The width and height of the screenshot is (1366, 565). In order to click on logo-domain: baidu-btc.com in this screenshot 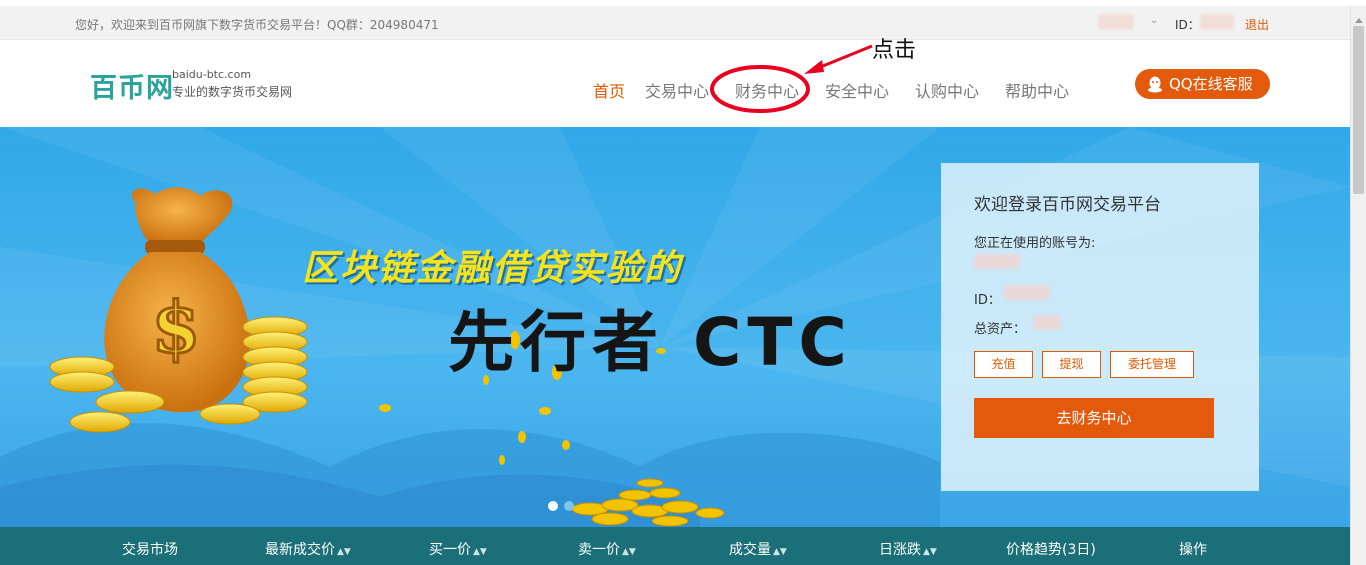, I will do `click(212, 74)`.